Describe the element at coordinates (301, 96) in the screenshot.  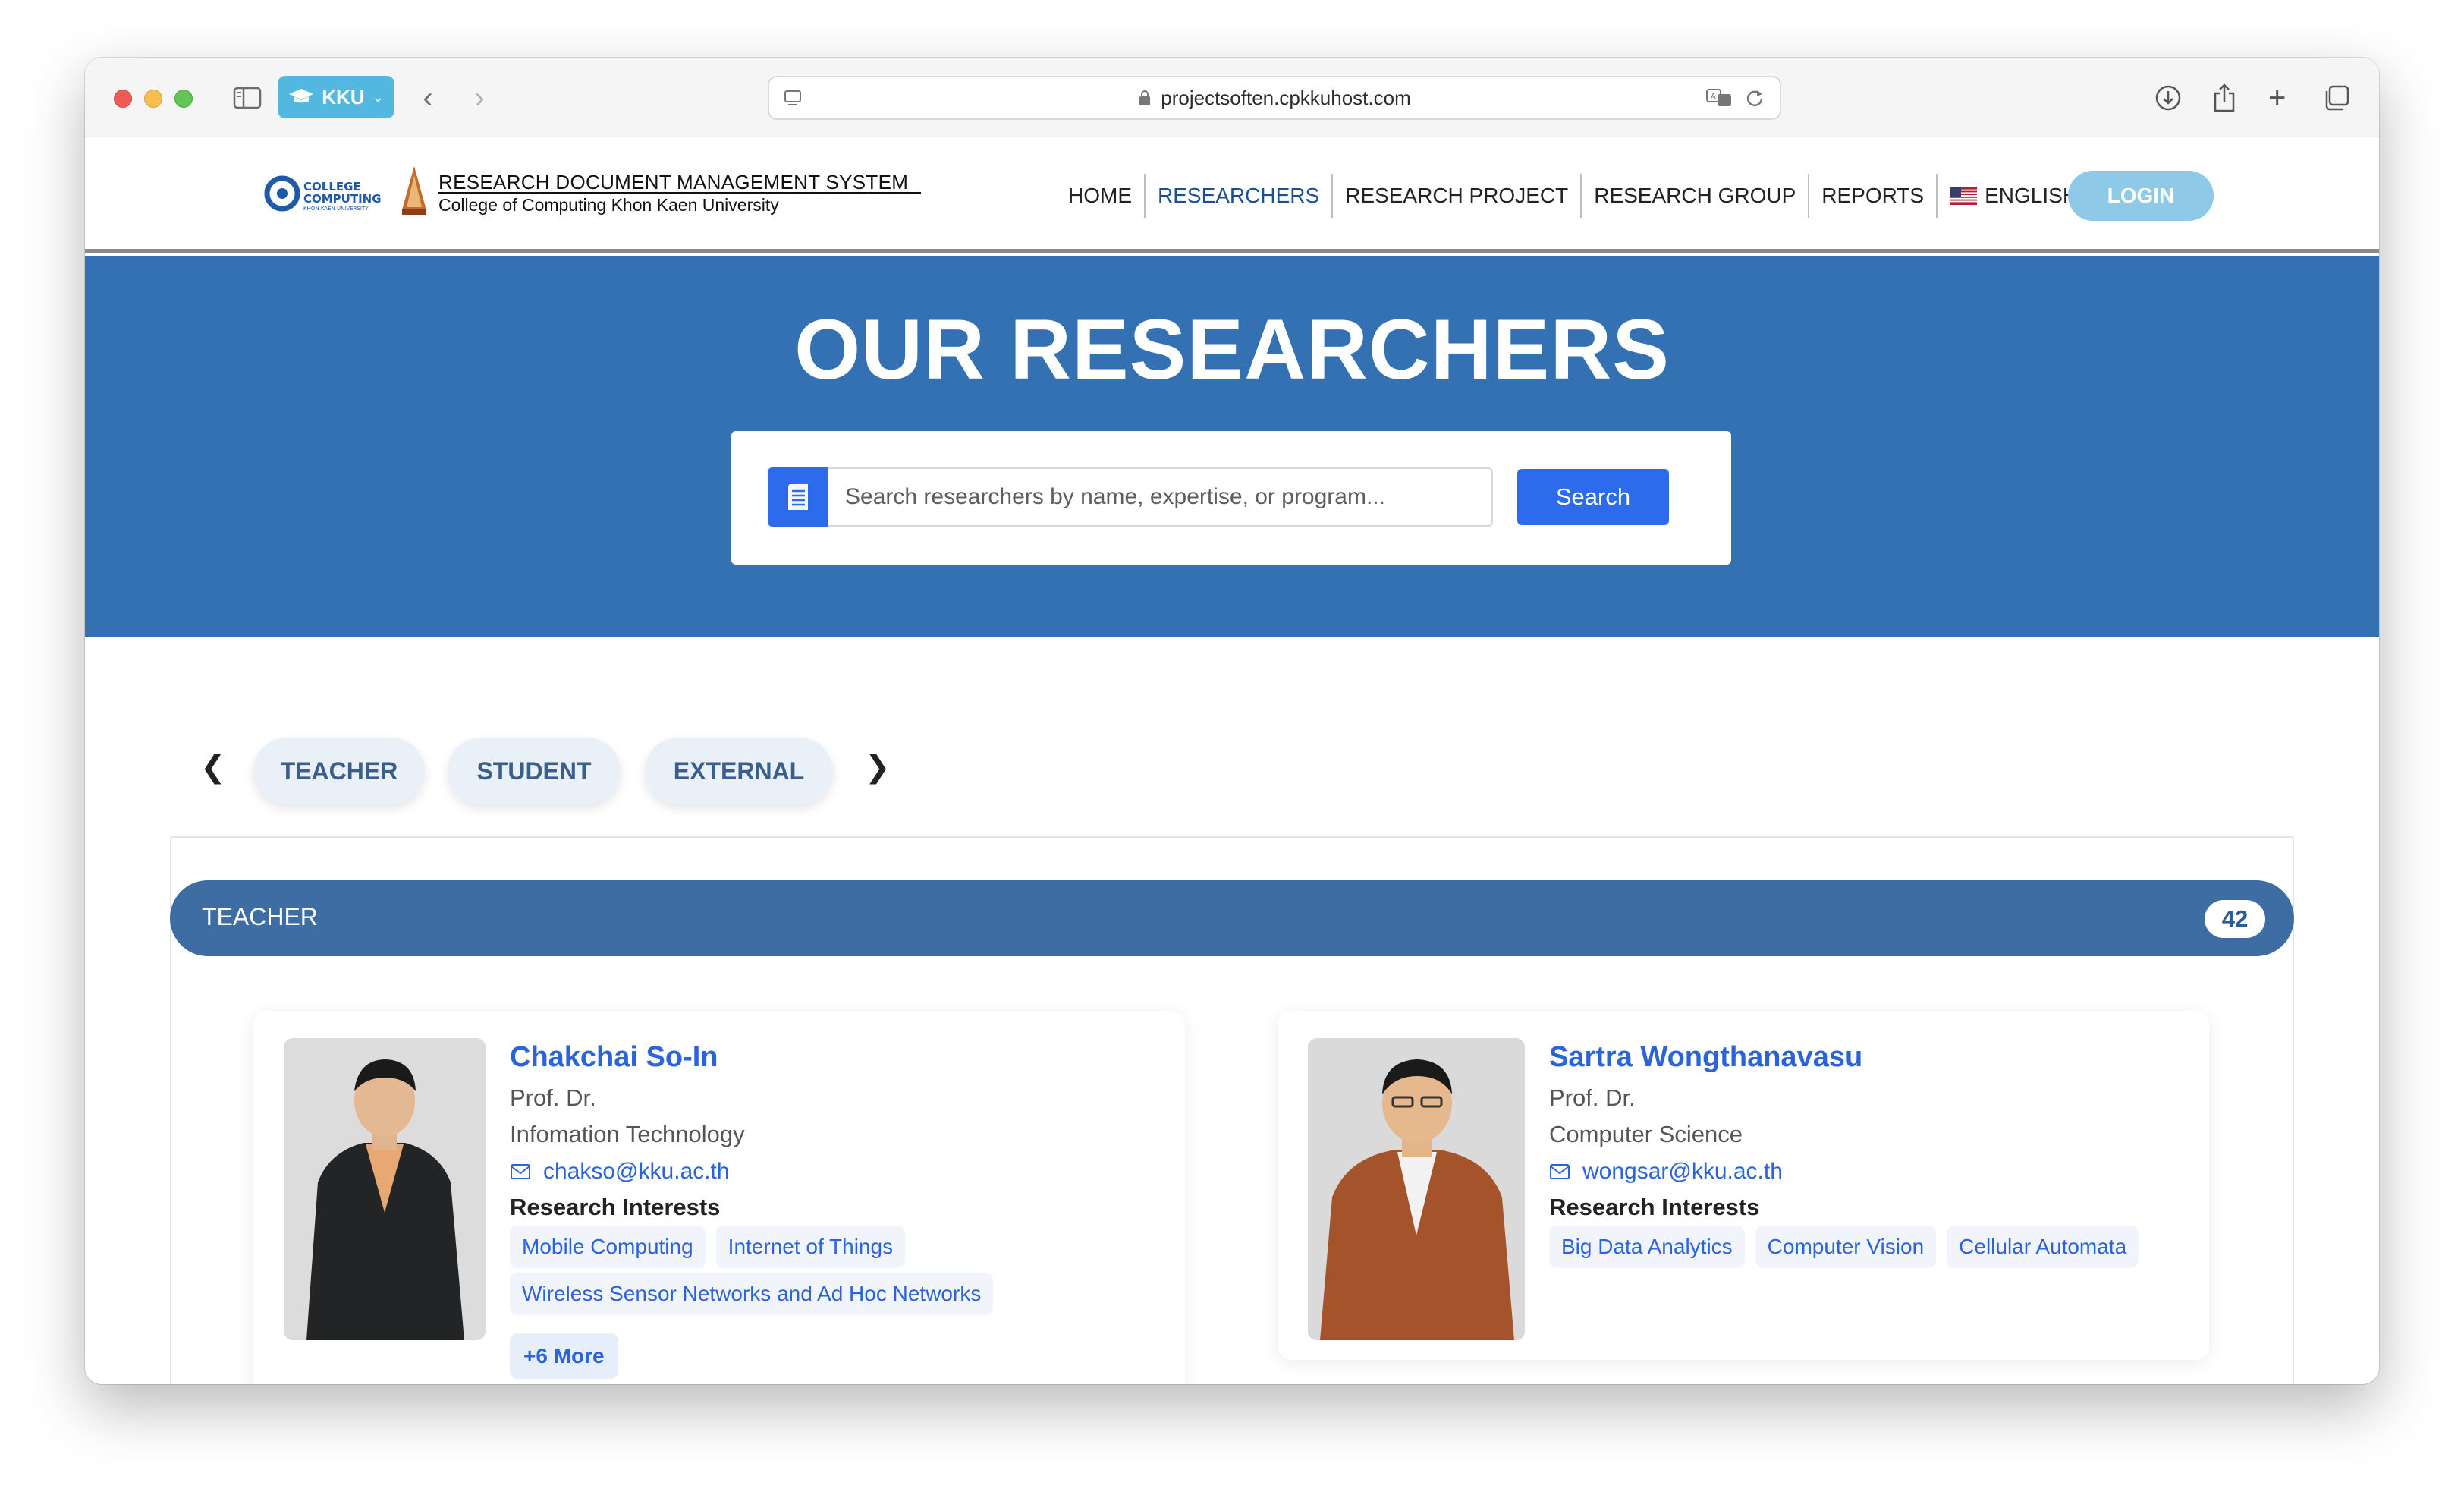
I see `graduation-cap-icon` at that location.